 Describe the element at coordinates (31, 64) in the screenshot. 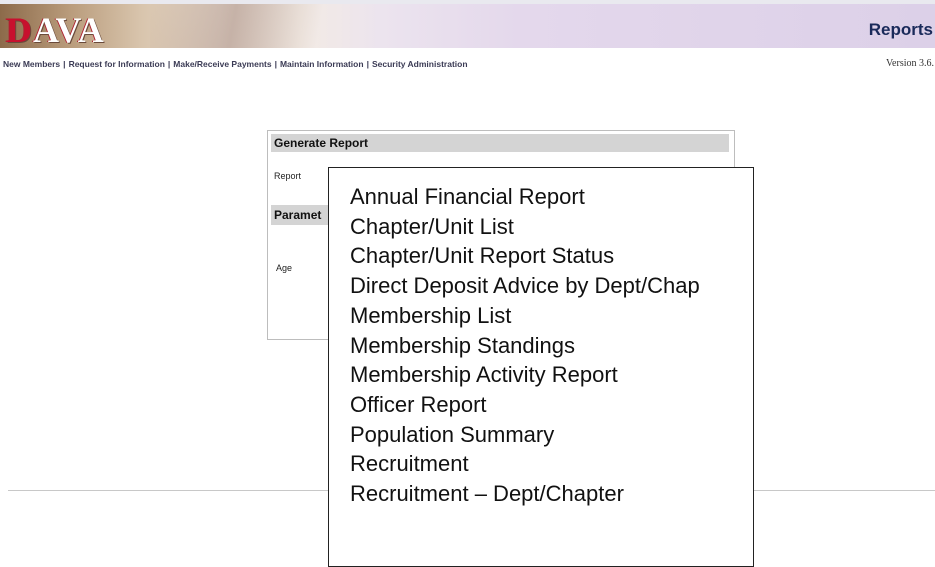

I see `nav-new-members: New Members` at that location.